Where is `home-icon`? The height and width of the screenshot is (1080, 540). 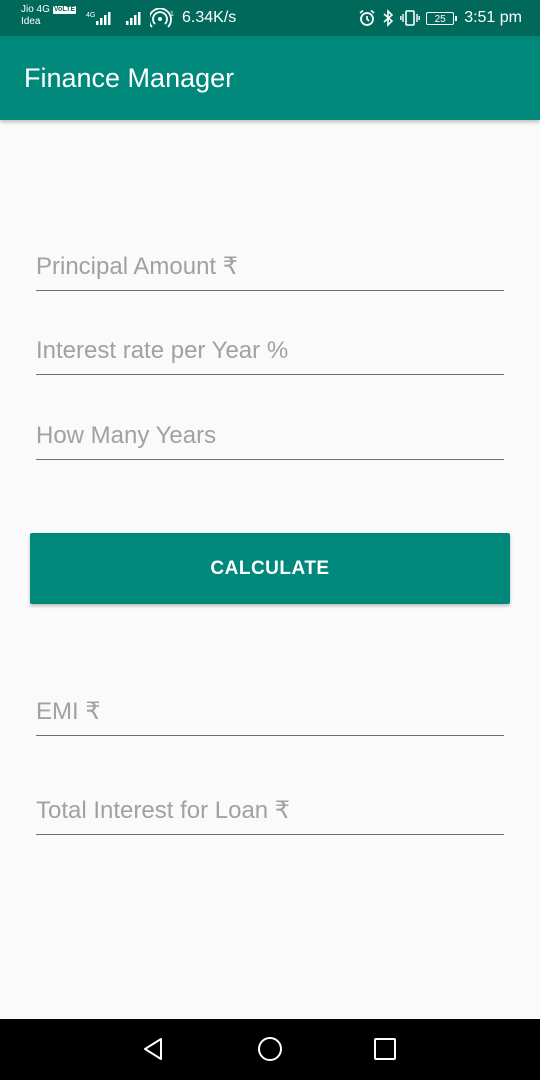 home-icon is located at coordinates (270, 1049).